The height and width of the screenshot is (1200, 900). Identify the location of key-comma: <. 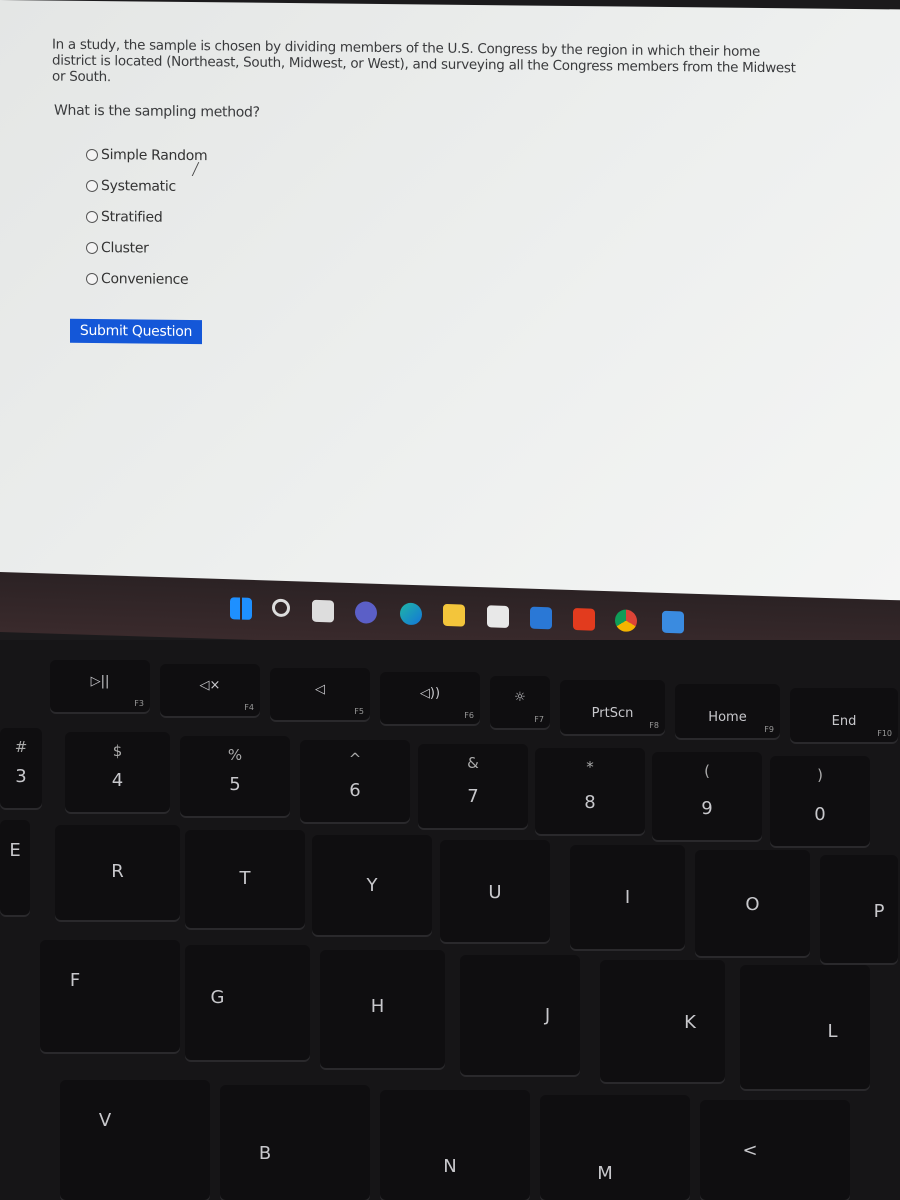
(775, 1150).